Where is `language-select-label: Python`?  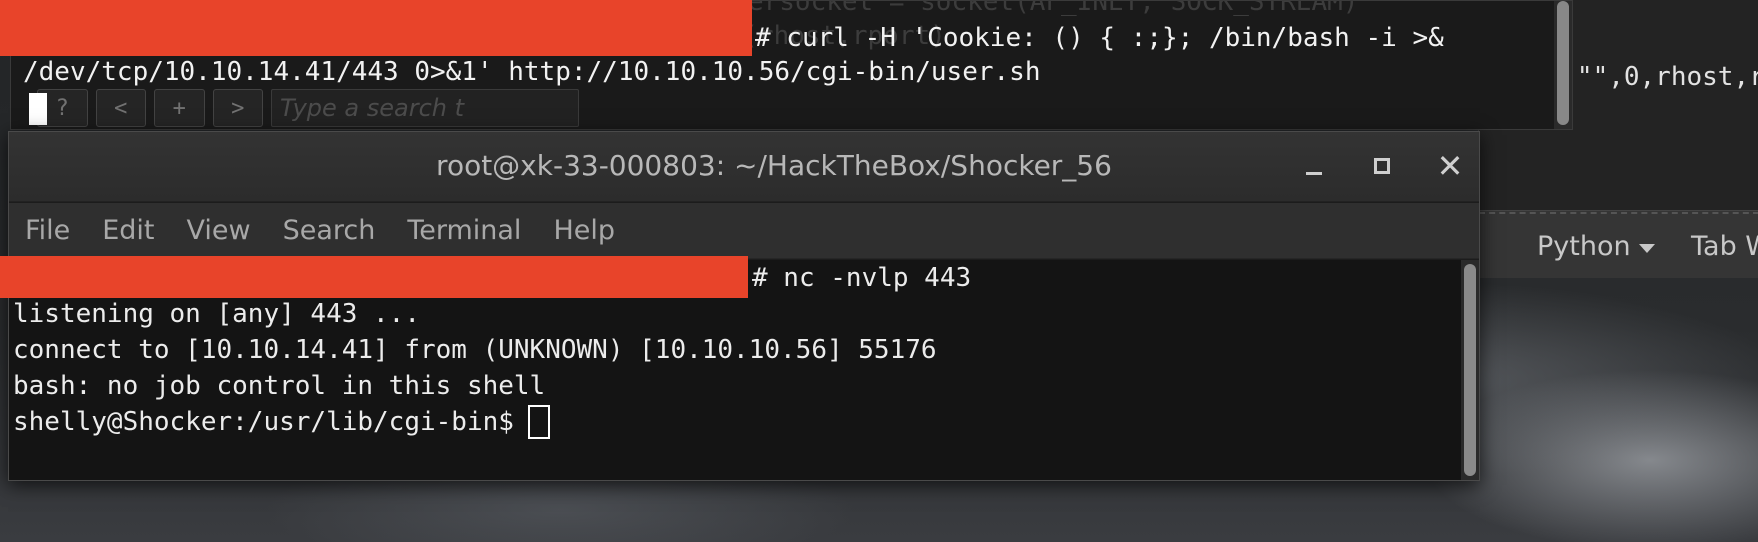
language-select-label: Python is located at coordinates (1584, 246).